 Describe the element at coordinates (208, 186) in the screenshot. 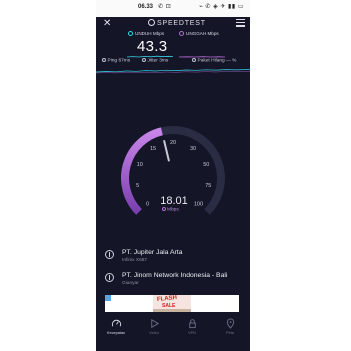

I see `gauge-tick-label: 75` at that location.